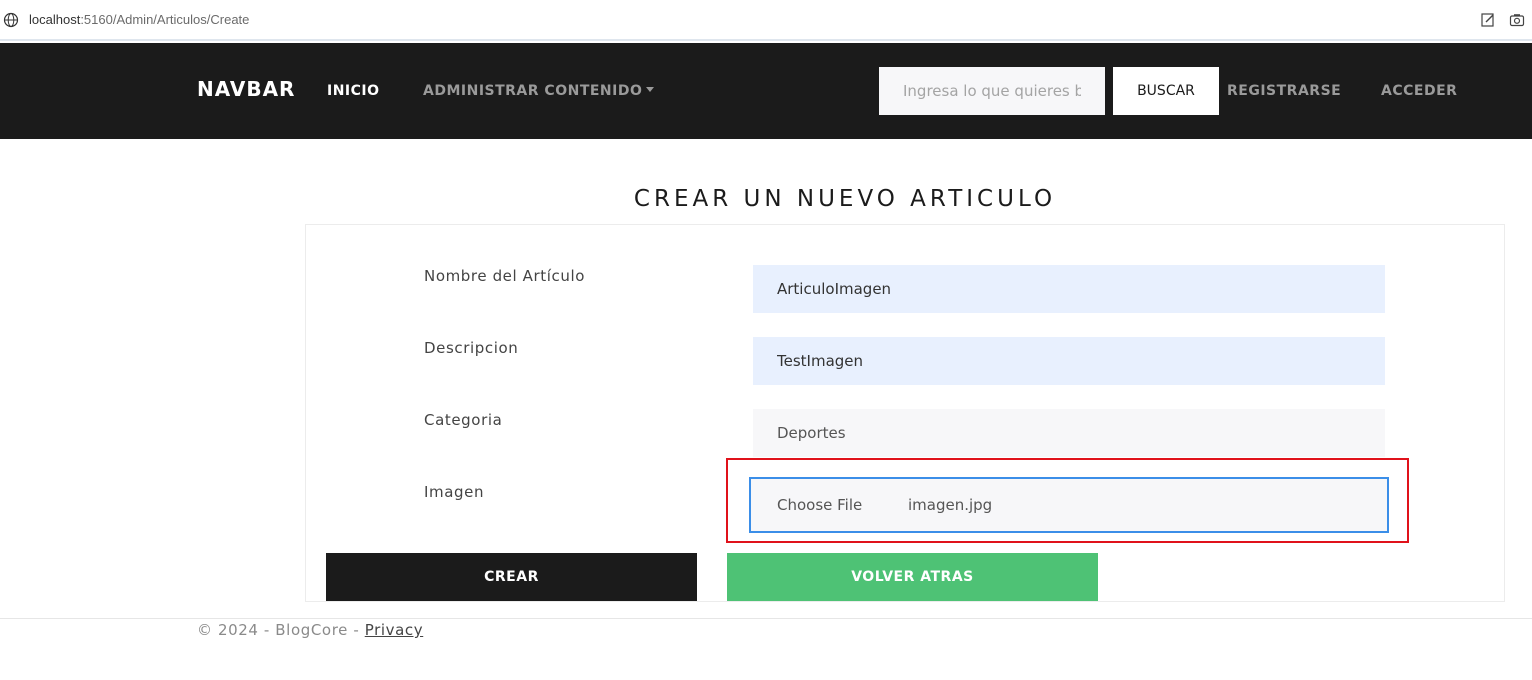 The width and height of the screenshot is (1532, 680). Describe the element at coordinates (1284, 91) in the screenshot. I see `nav-link-registrarse: REGISTRARSE` at that location.